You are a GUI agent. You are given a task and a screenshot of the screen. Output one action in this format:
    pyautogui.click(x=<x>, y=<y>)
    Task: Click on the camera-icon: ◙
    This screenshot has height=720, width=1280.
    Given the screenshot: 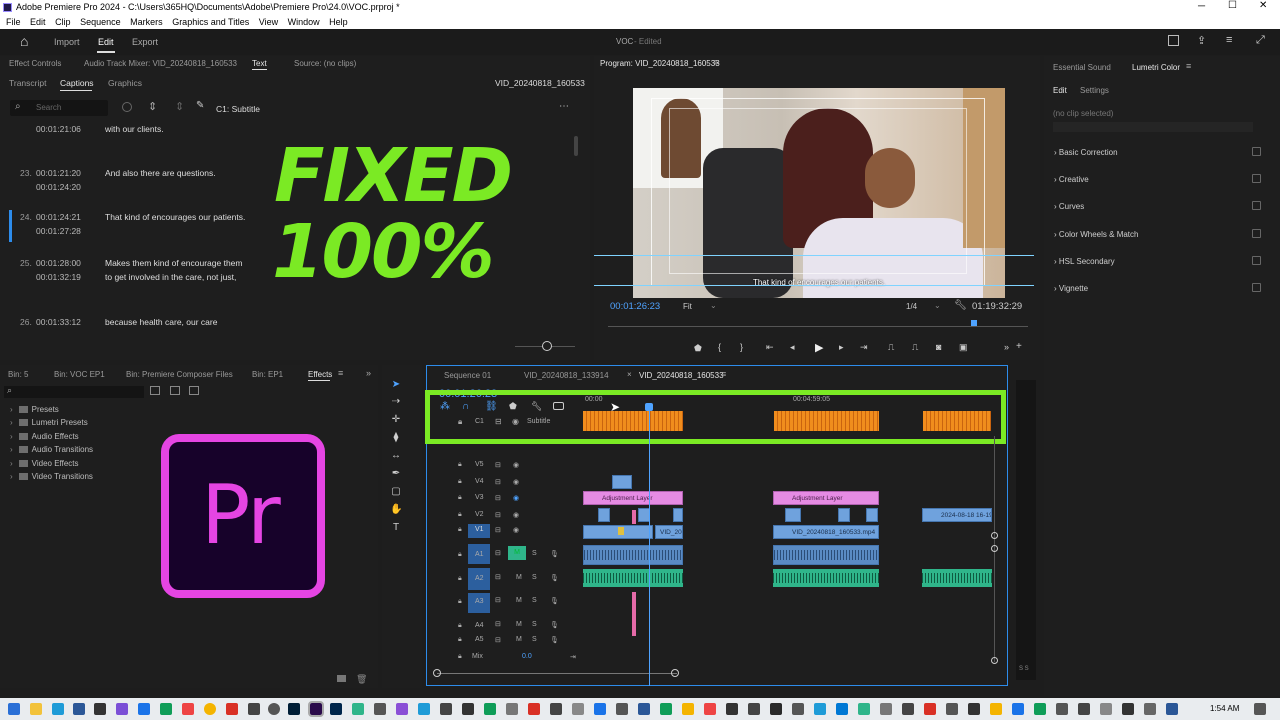 What is the action you would take?
    pyautogui.click(x=938, y=347)
    